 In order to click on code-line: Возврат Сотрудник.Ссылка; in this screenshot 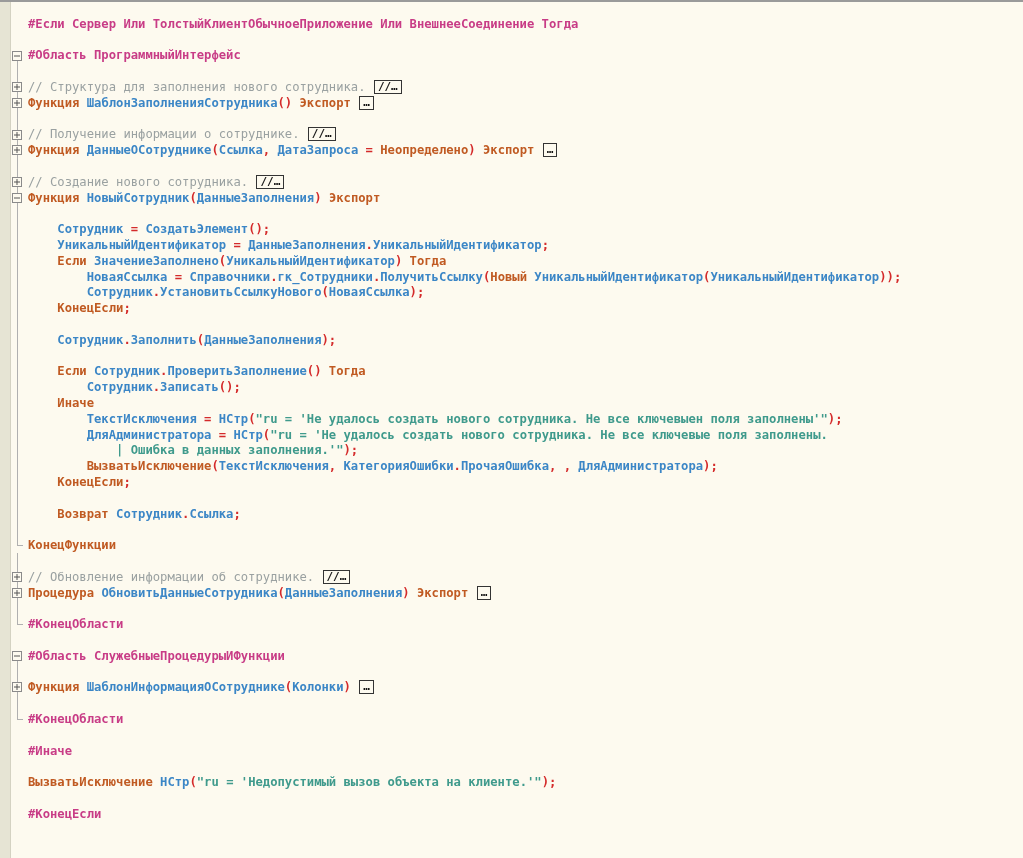, I will do `click(149, 513)`.